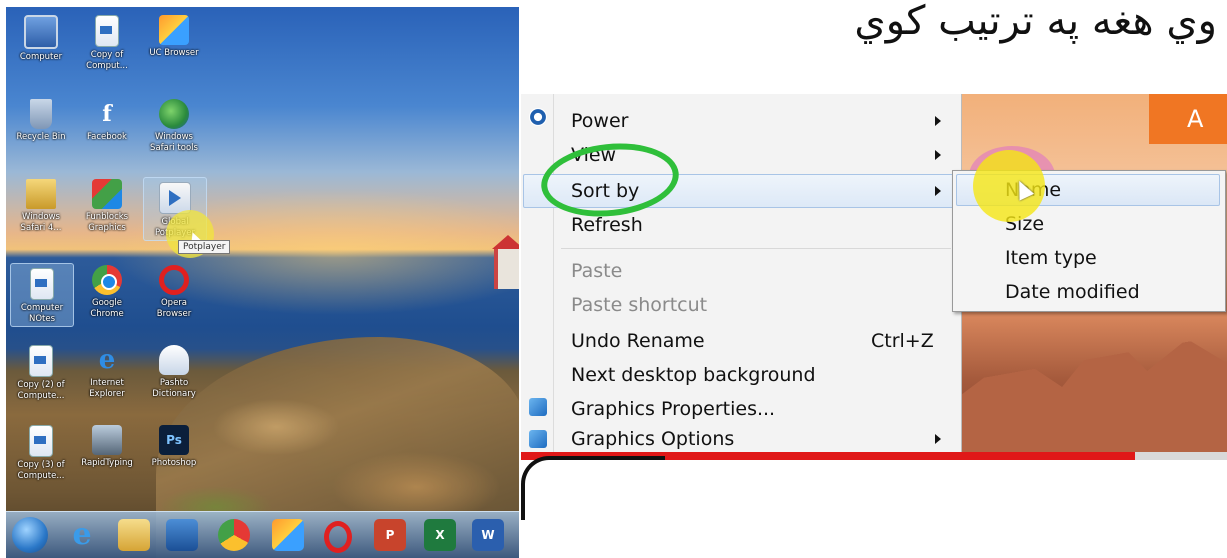 This screenshot has height=558, width=1227. What do you see at coordinates (596, 271) in the screenshot?
I see `menu-item-paste: Paste` at bounding box center [596, 271].